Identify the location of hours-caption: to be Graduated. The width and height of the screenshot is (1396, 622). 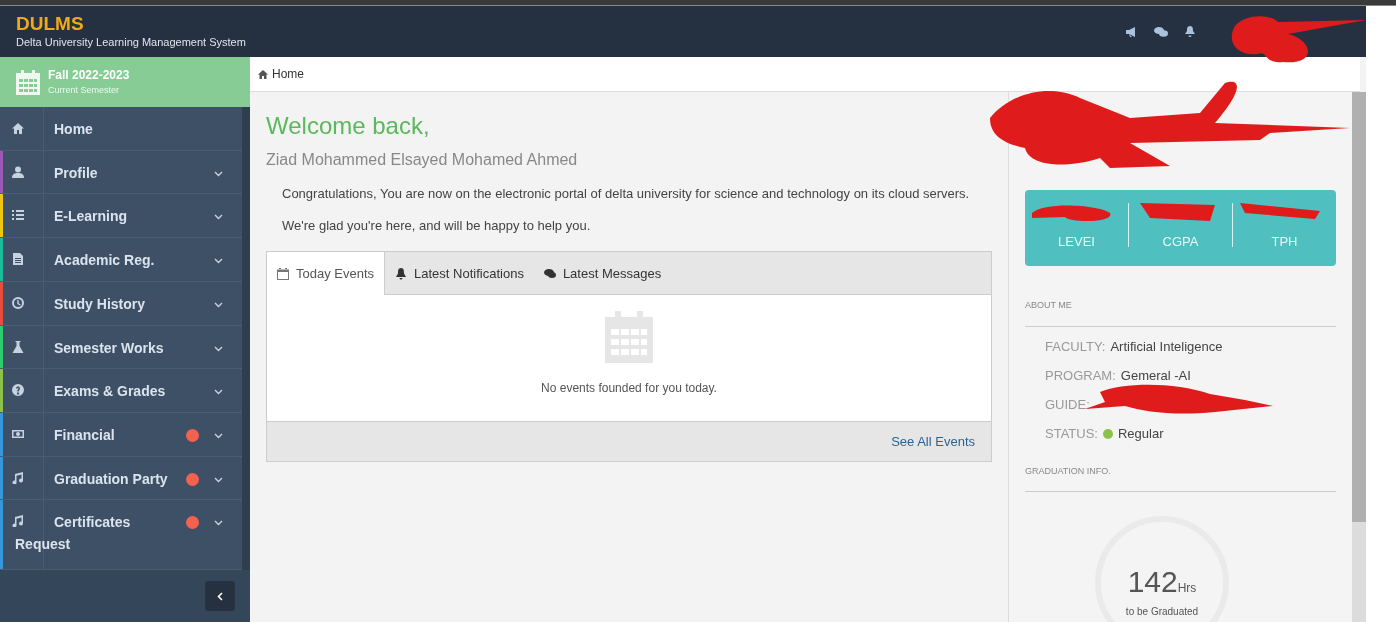
(1162, 612).